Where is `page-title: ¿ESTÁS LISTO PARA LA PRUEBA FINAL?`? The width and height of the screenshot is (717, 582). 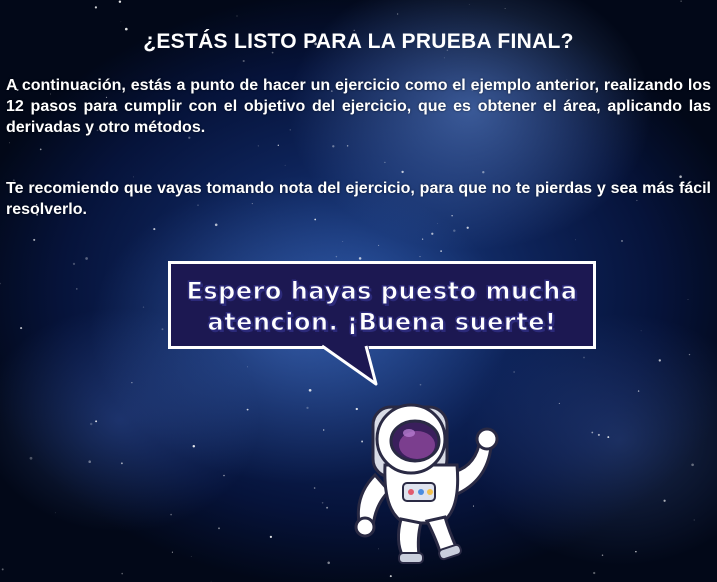 page-title: ¿ESTÁS LISTO PARA LA PRUEBA FINAL? is located at coordinates (358, 41).